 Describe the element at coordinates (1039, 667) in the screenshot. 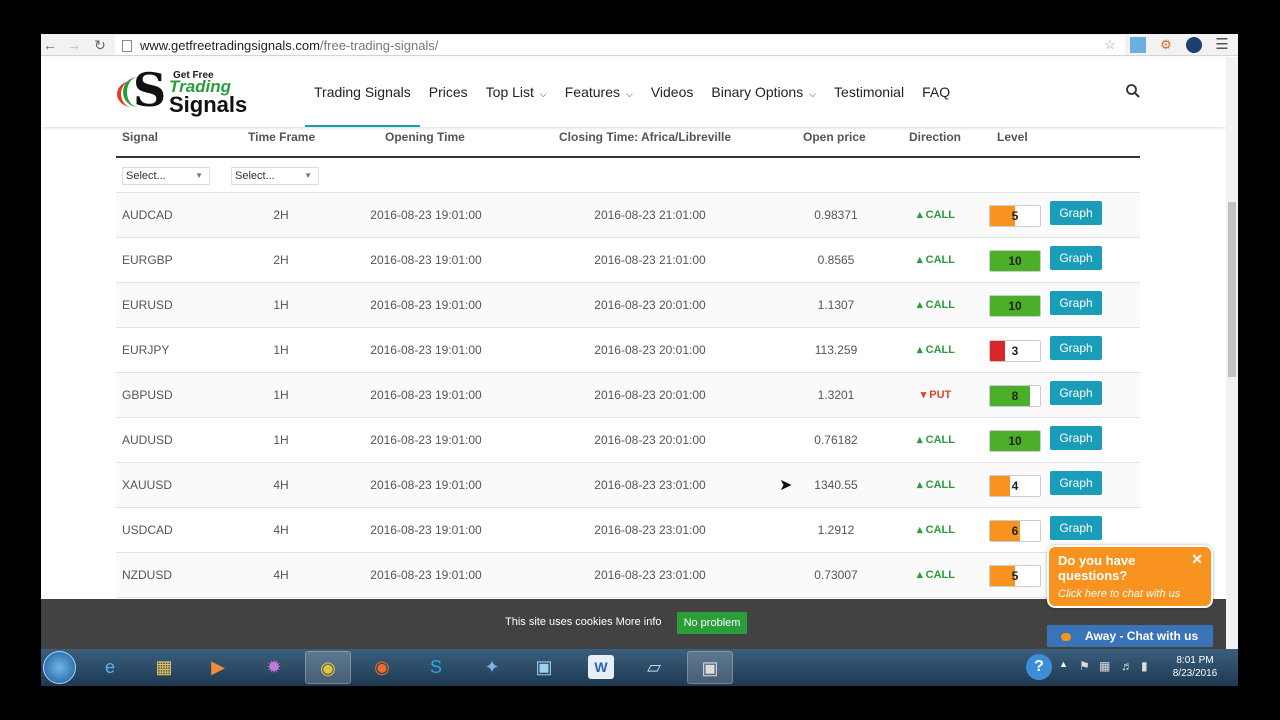

I see `help-icon: ?` at that location.